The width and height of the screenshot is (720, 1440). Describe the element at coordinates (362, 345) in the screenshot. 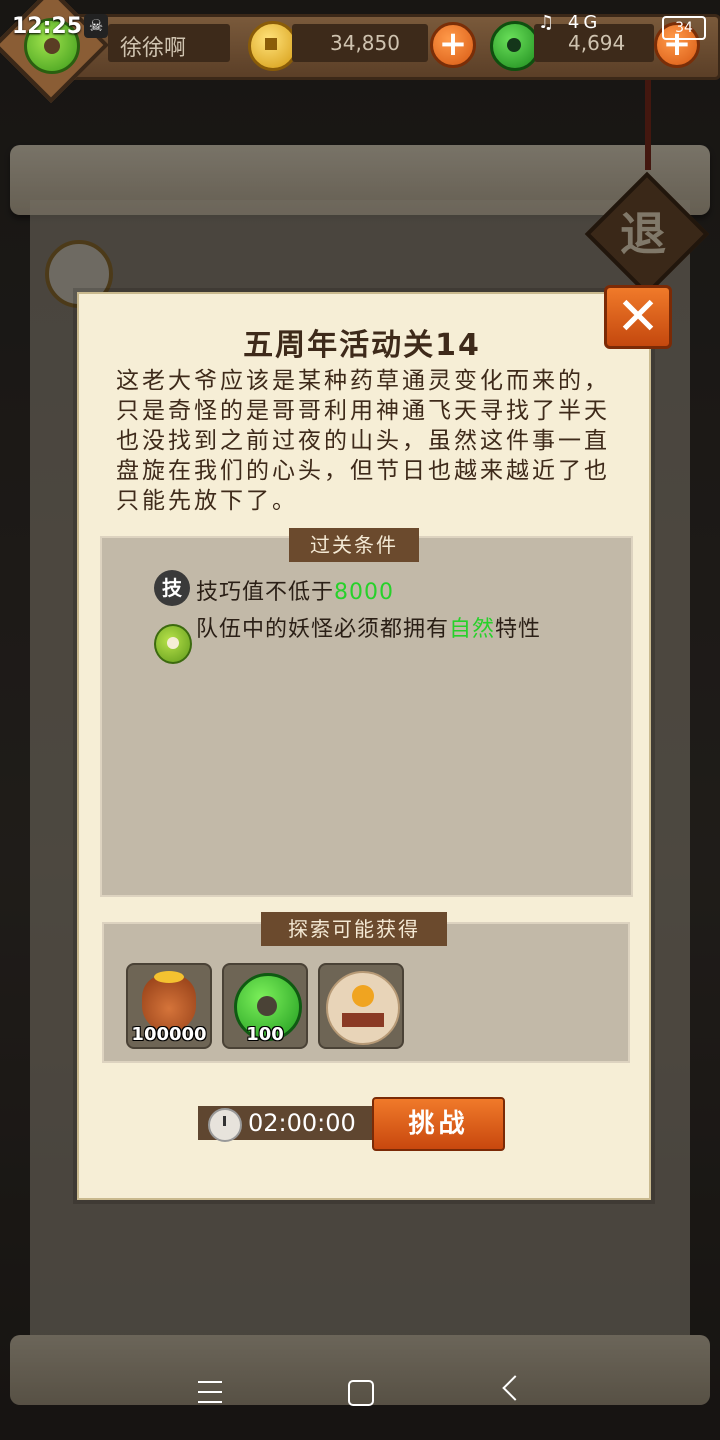

I see `stage-title: 五周年活动关14` at that location.